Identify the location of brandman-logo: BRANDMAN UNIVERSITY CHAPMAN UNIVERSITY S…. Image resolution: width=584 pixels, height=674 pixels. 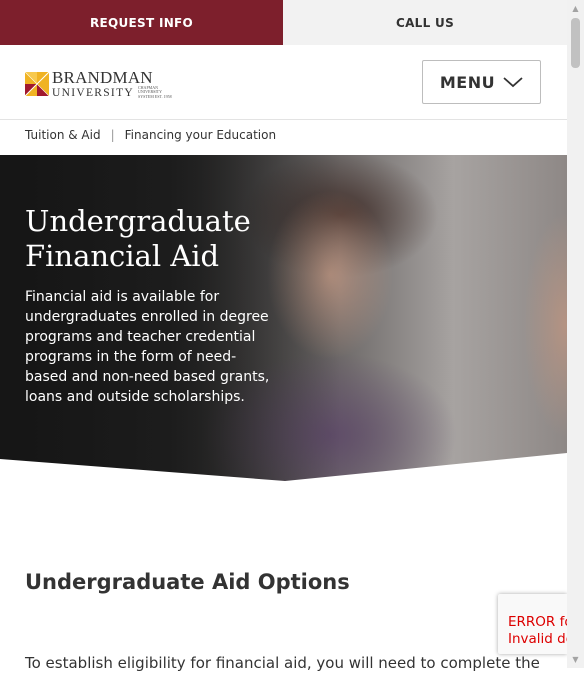
(99, 84).